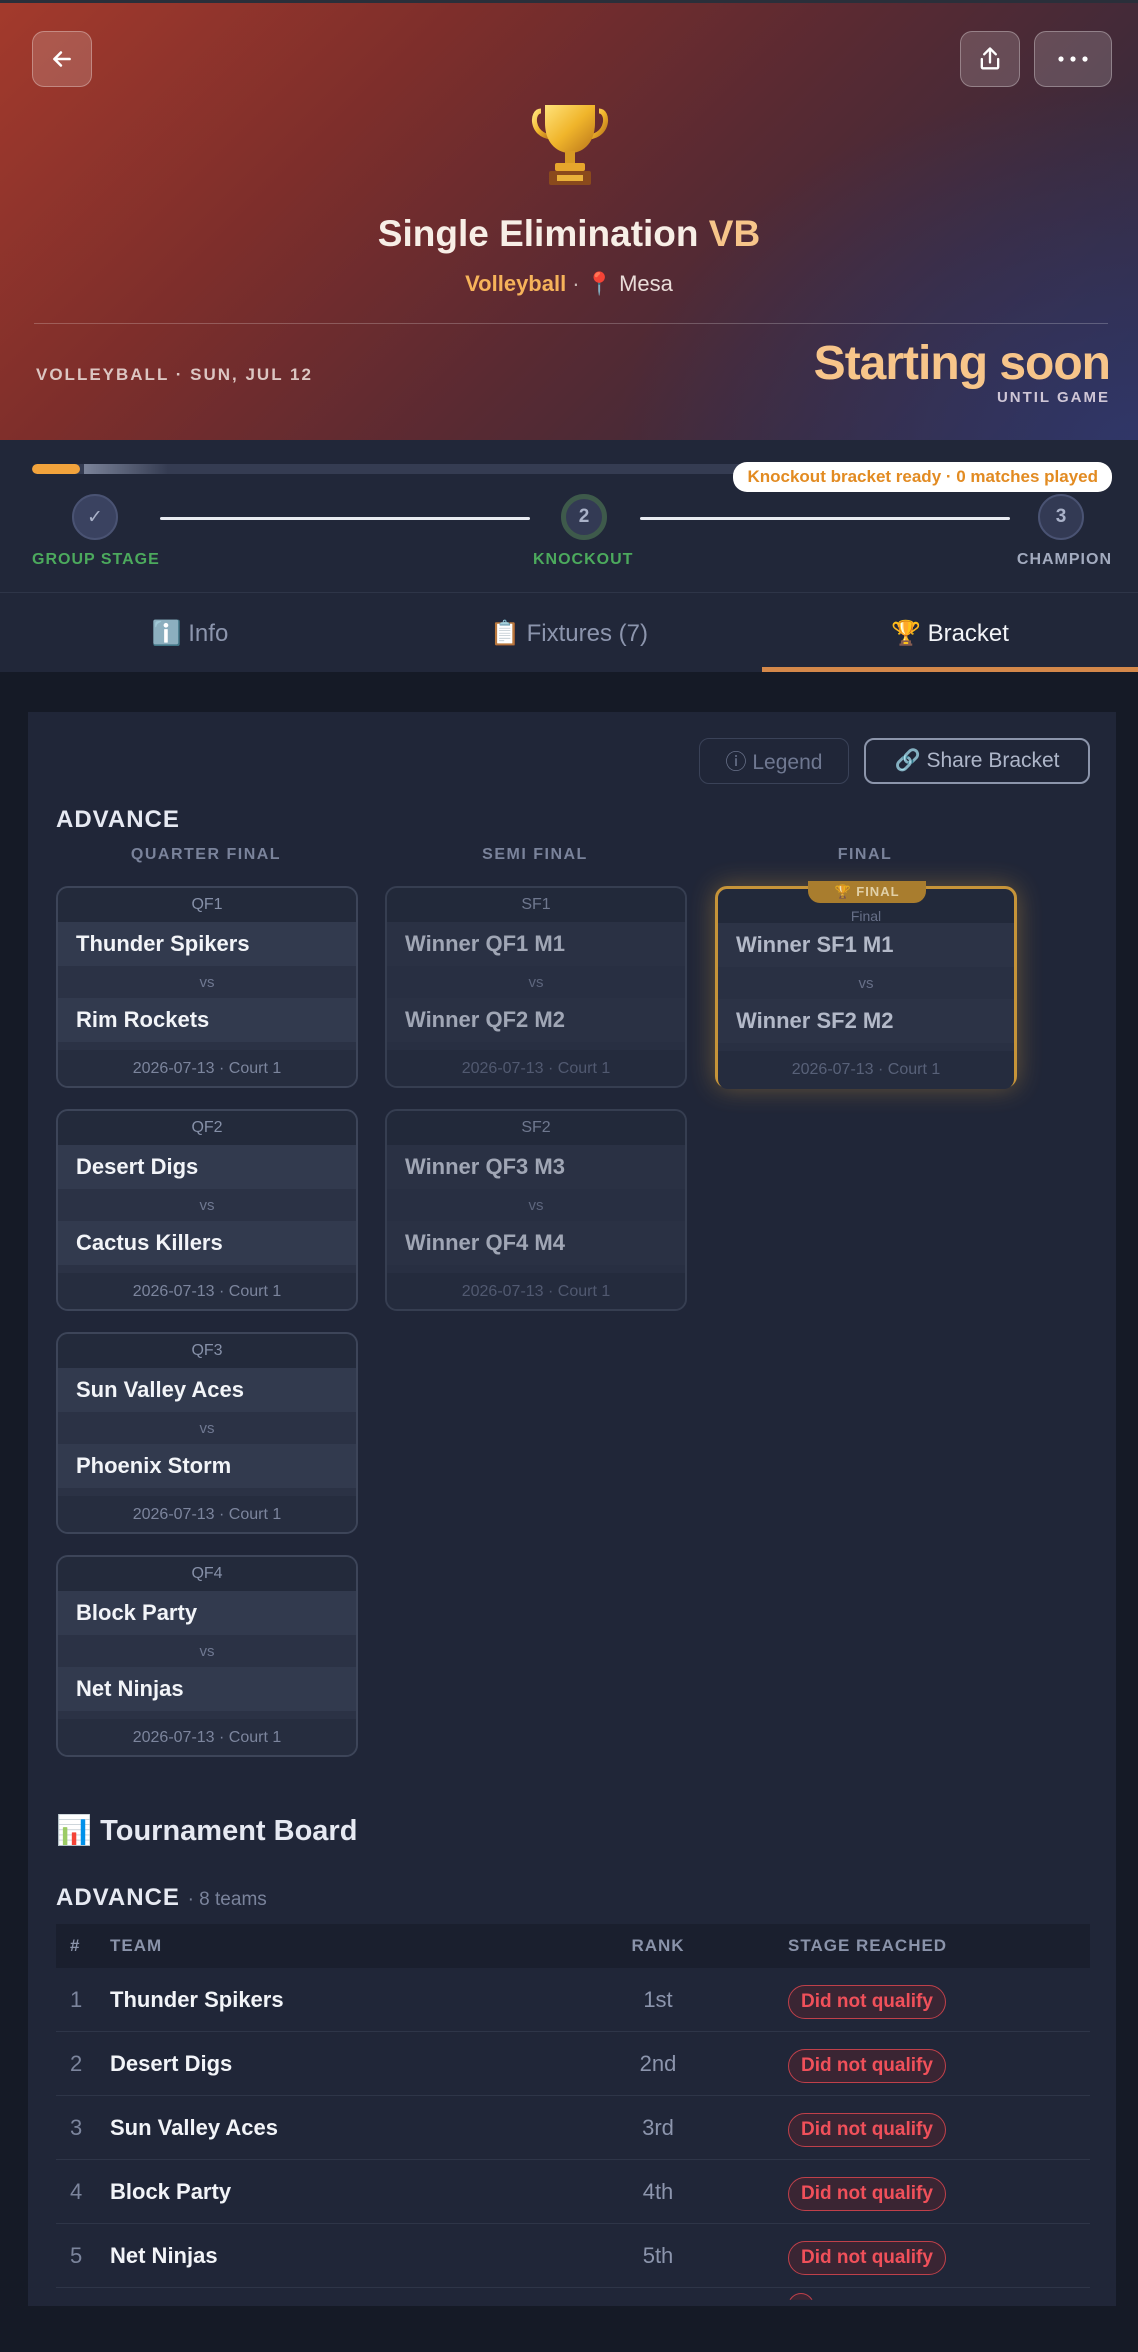  What do you see at coordinates (573, 2320) in the screenshot?
I see `table-row-partial` at bounding box center [573, 2320].